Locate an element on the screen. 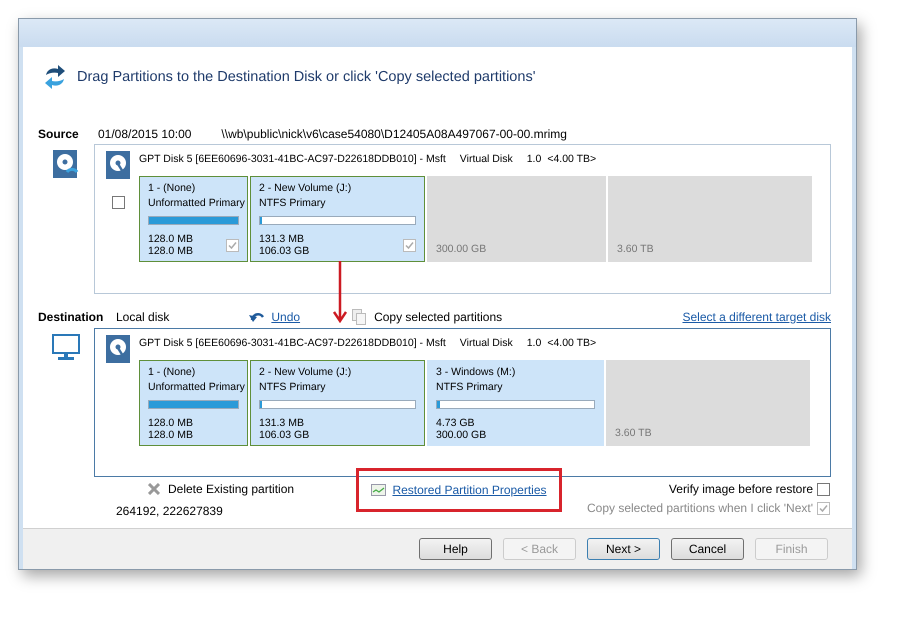 This screenshot has height=620, width=906. dialog-button: Cancel is located at coordinates (707, 549).